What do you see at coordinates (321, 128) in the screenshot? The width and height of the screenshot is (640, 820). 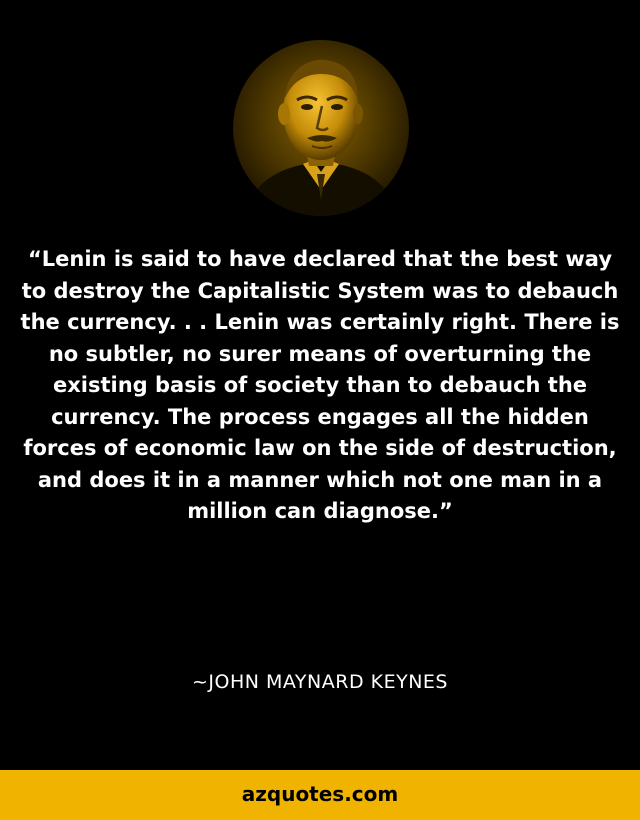 I see `author-portrait` at bounding box center [321, 128].